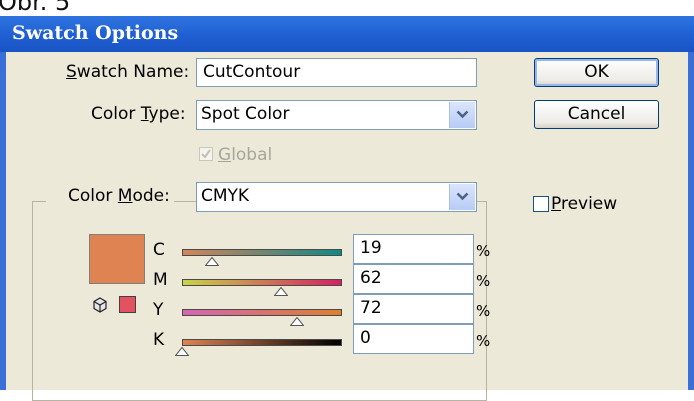 The image size is (694, 401). Describe the element at coordinates (100, 305) in the screenshot. I see `cube-gamut-icon` at that location.